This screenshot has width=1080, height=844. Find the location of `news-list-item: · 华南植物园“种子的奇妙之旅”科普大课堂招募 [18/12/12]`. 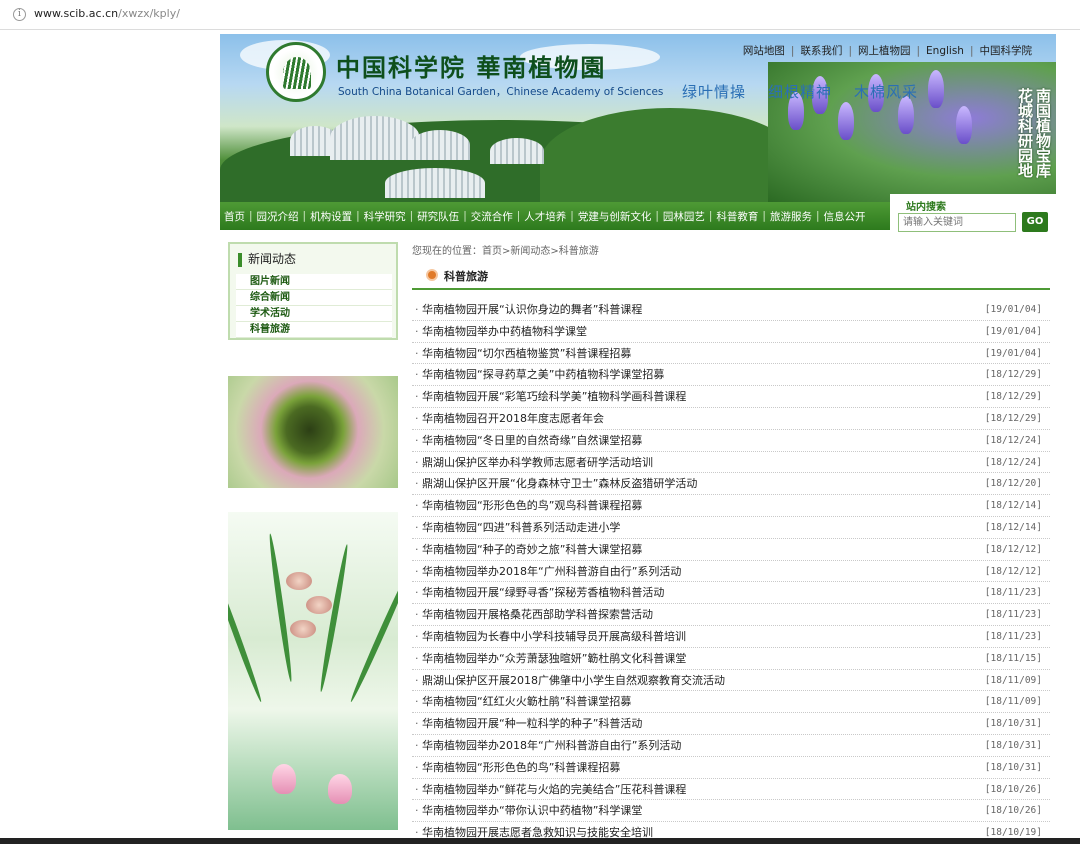

news-list-item: · 华南植物园“种子的奇妙之旅”科普大课堂招募 [18/12/12] is located at coordinates (731, 550).